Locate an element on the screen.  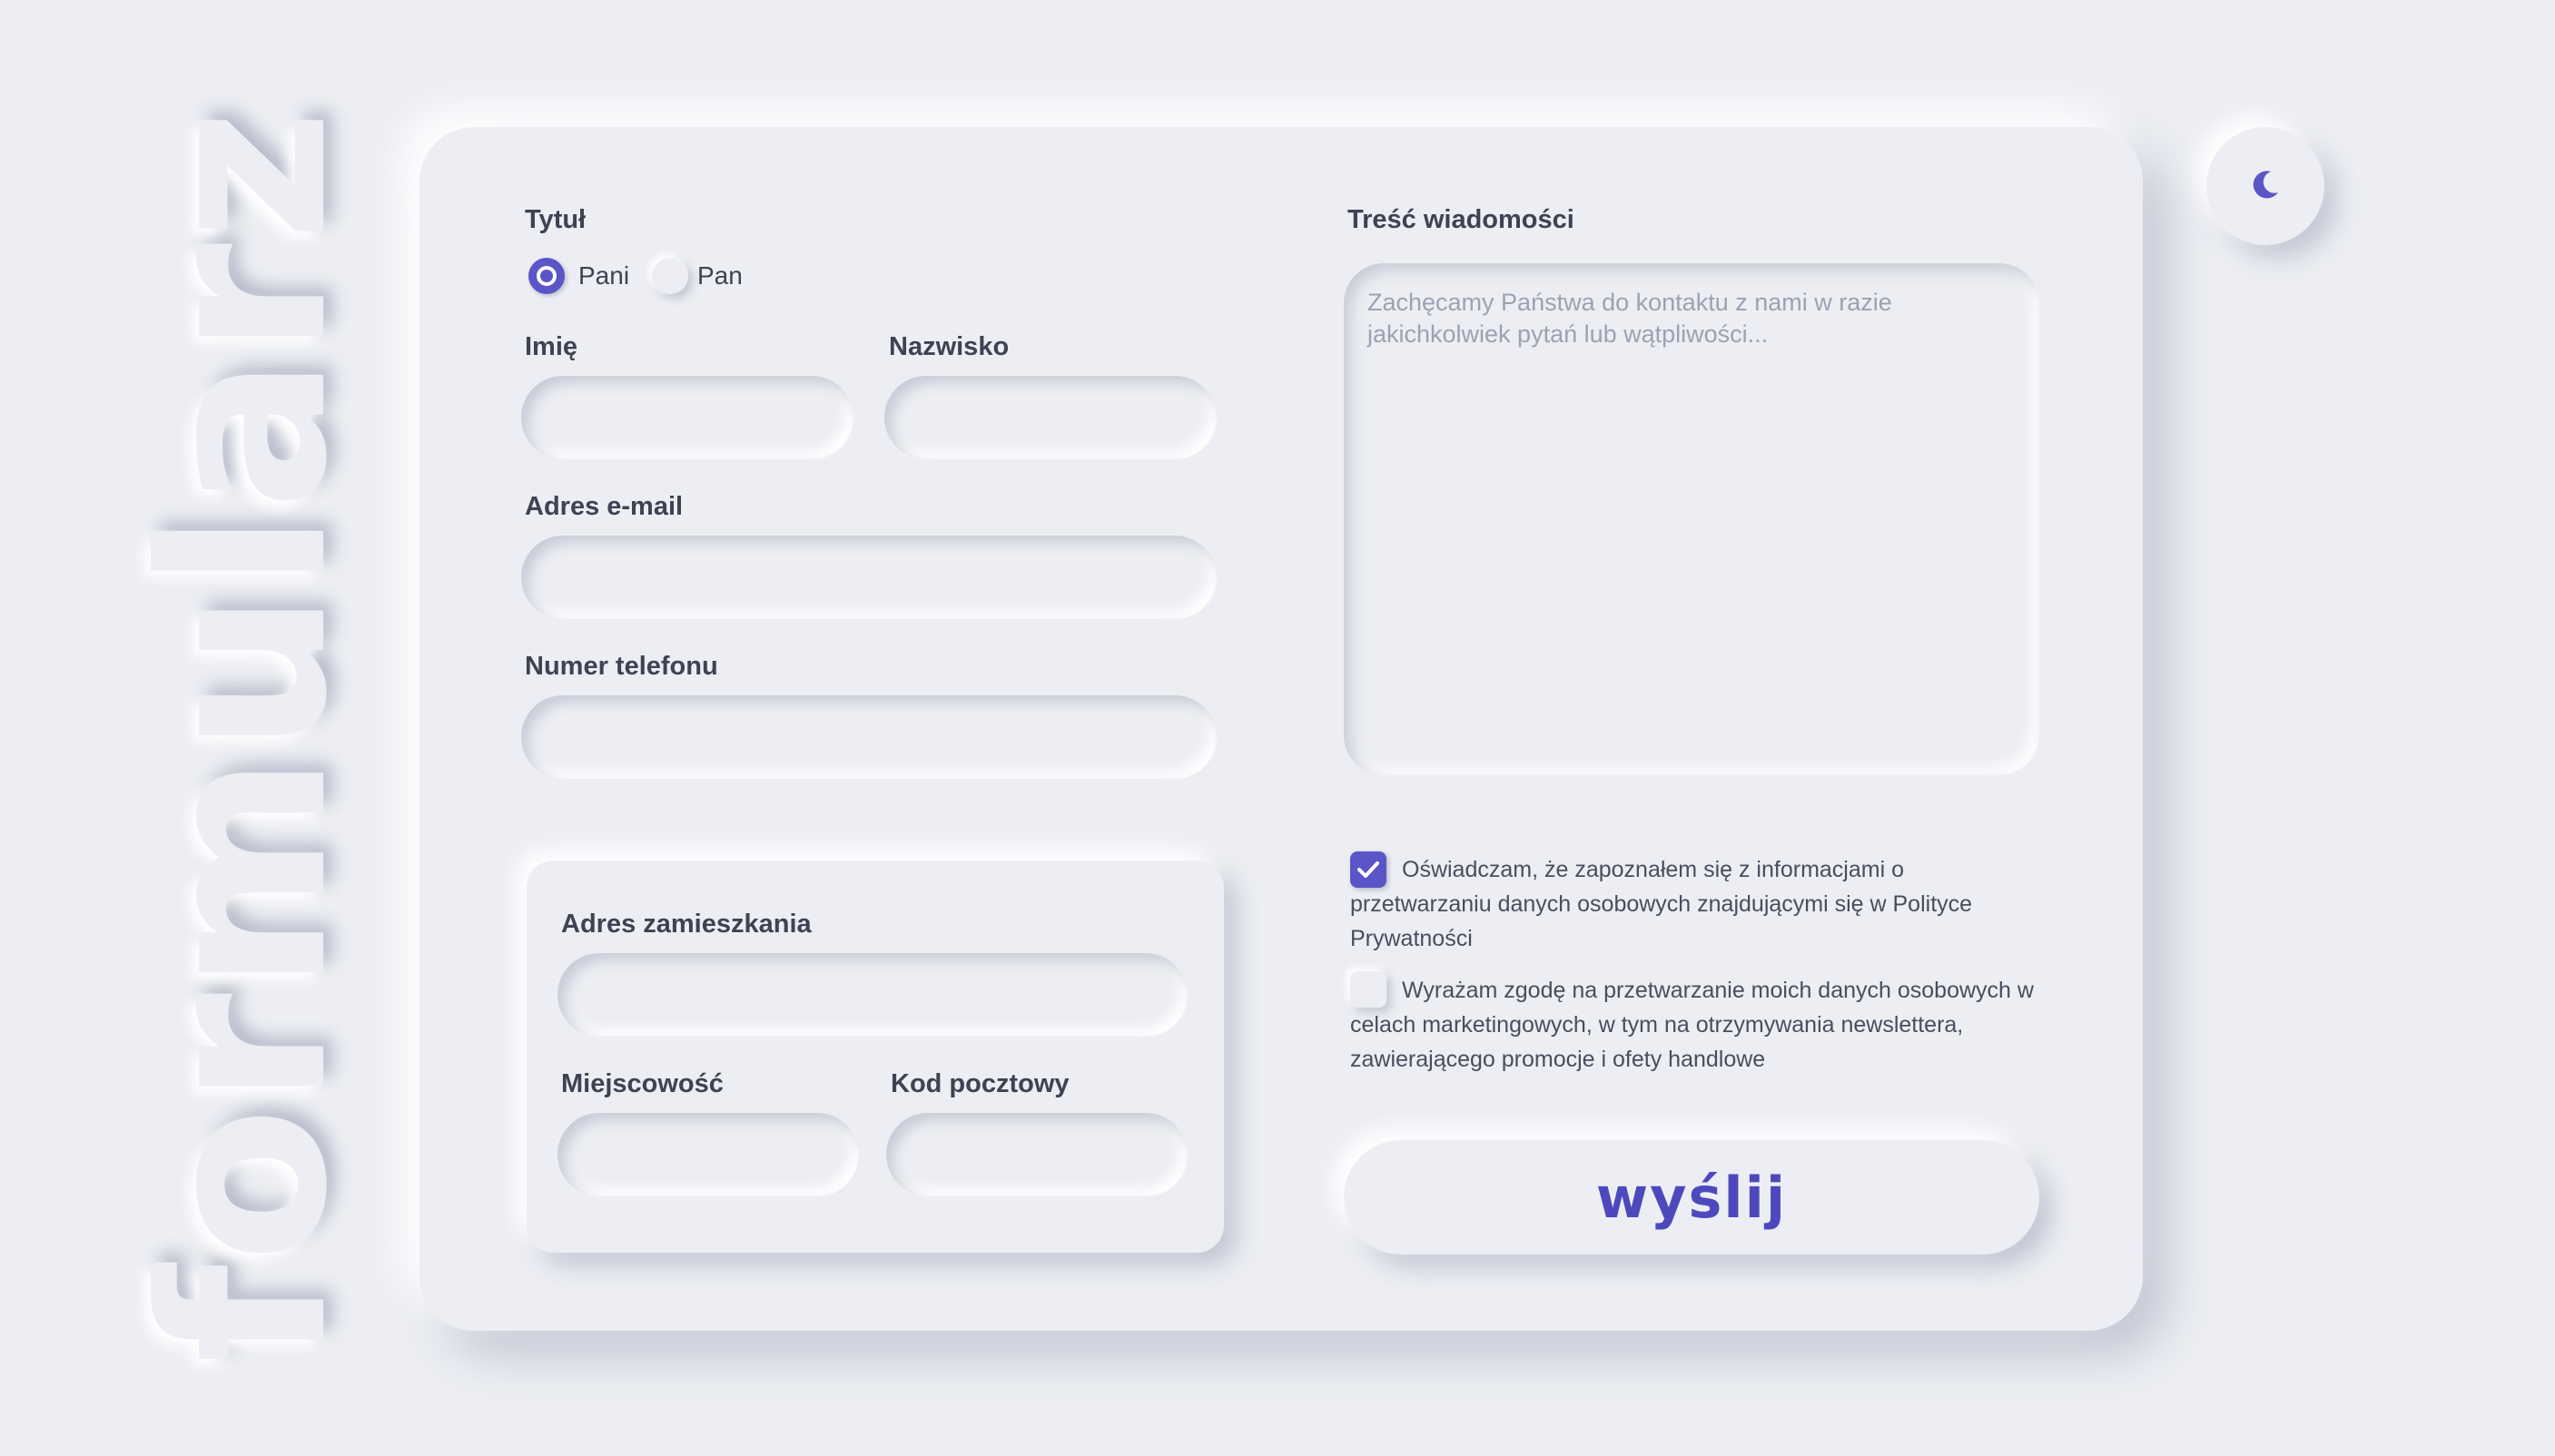
submit-label: wyślij is located at coordinates (1691, 1197).